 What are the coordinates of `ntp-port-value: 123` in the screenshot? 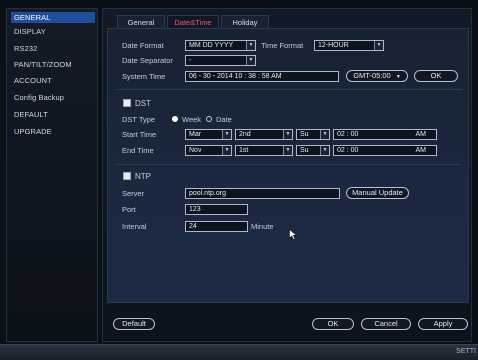 It's located at (195, 209).